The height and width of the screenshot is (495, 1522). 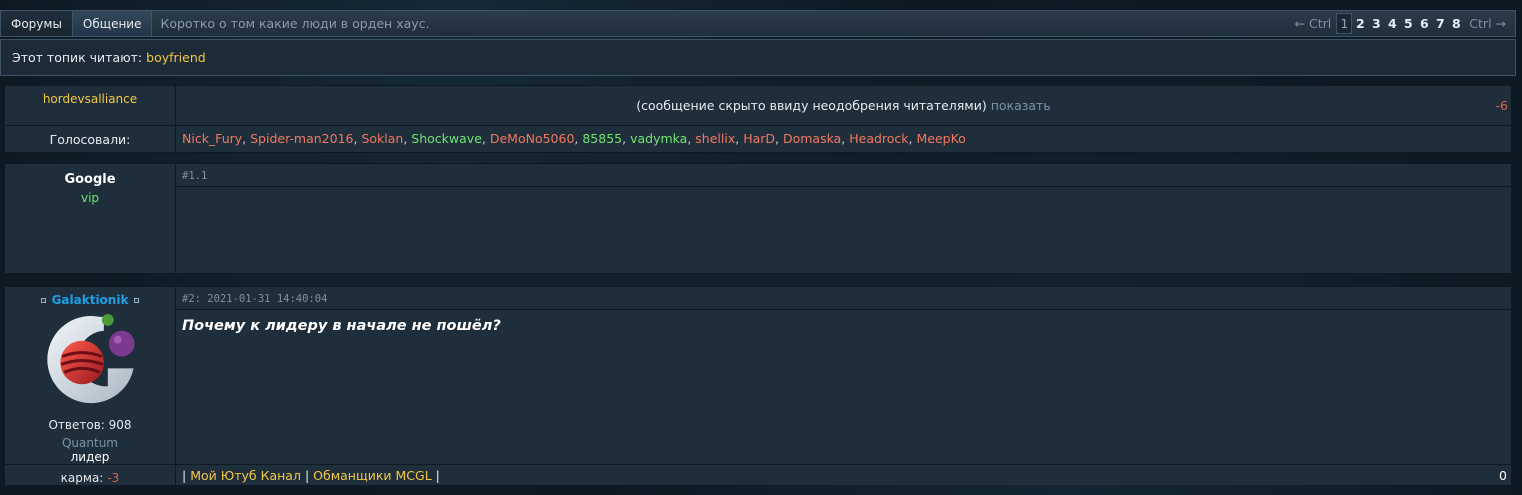 I want to click on breadcrumb-forums: Форумы, so click(x=37, y=23).